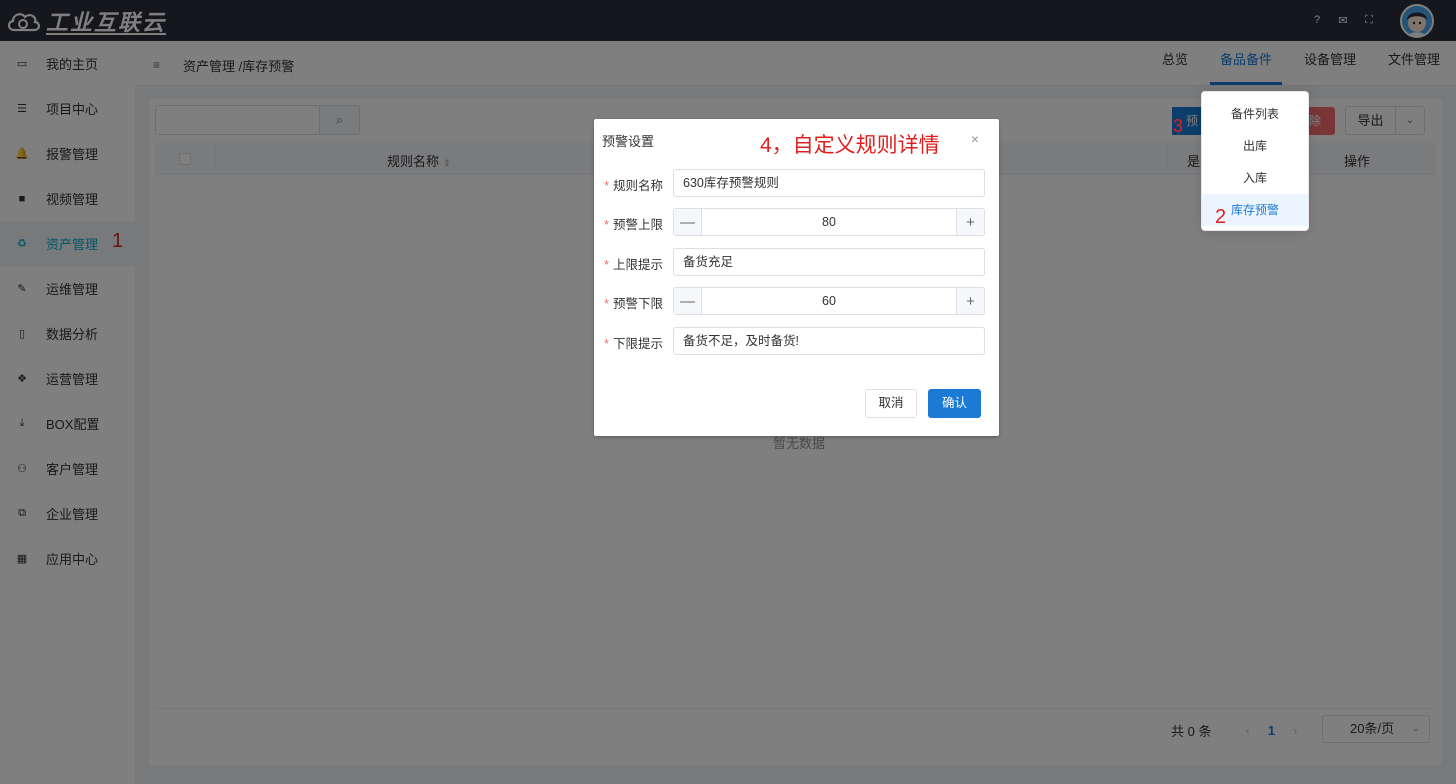 The width and height of the screenshot is (1456, 784). Describe the element at coordinates (637, 265) in the screenshot. I see `upper-hint-label: 上限提示` at that location.